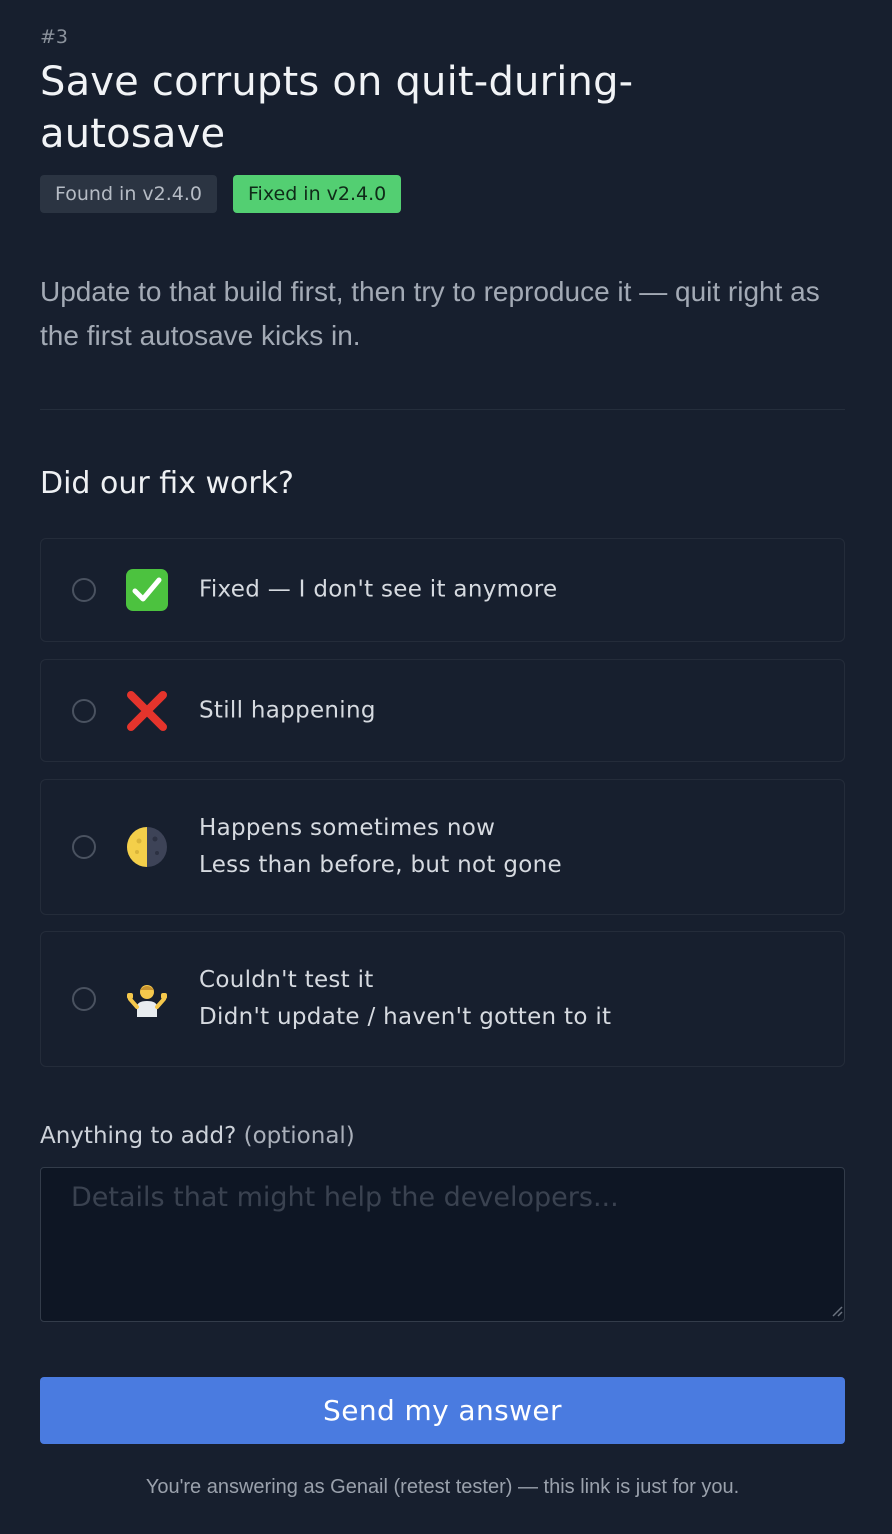 Image resolution: width=892 pixels, height=1534 pixels. What do you see at coordinates (84, 847) in the screenshot?
I see `radio-sometimes` at bounding box center [84, 847].